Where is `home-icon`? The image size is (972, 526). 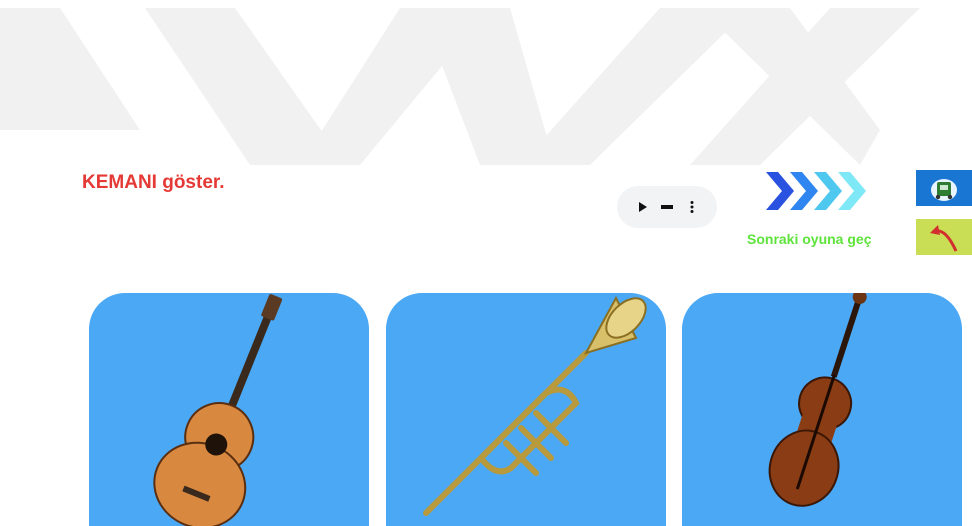 home-icon is located at coordinates (944, 190).